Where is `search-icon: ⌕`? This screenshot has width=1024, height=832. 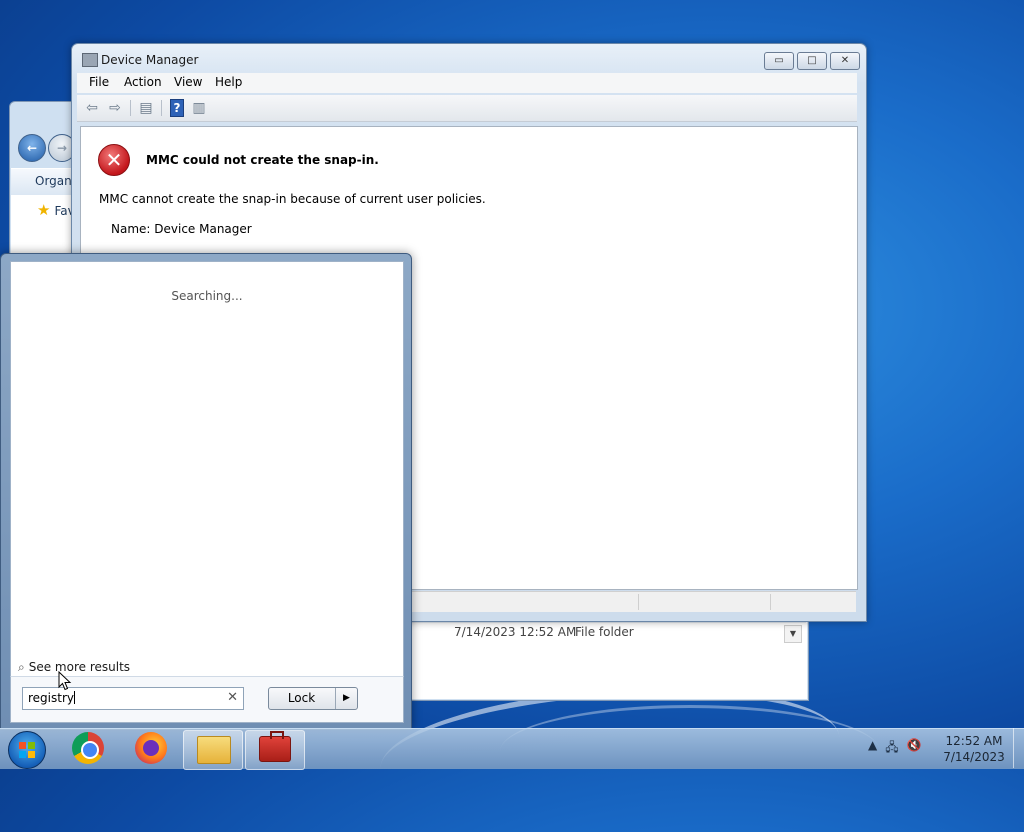
search-icon: ⌕ is located at coordinates (21, 667).